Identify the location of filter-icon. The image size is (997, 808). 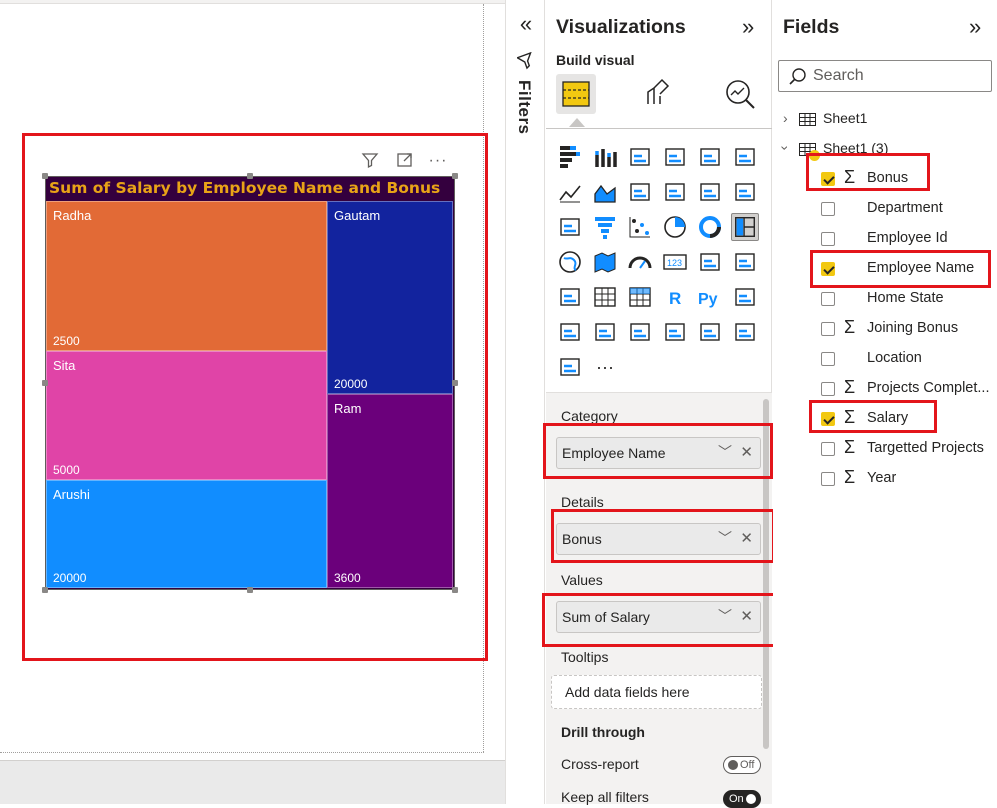
(370, 161).